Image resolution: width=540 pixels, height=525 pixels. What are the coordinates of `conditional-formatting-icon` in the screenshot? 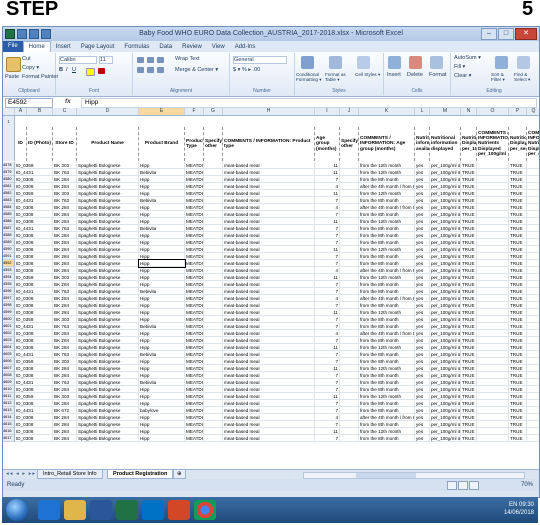 It's located at (307, 62).